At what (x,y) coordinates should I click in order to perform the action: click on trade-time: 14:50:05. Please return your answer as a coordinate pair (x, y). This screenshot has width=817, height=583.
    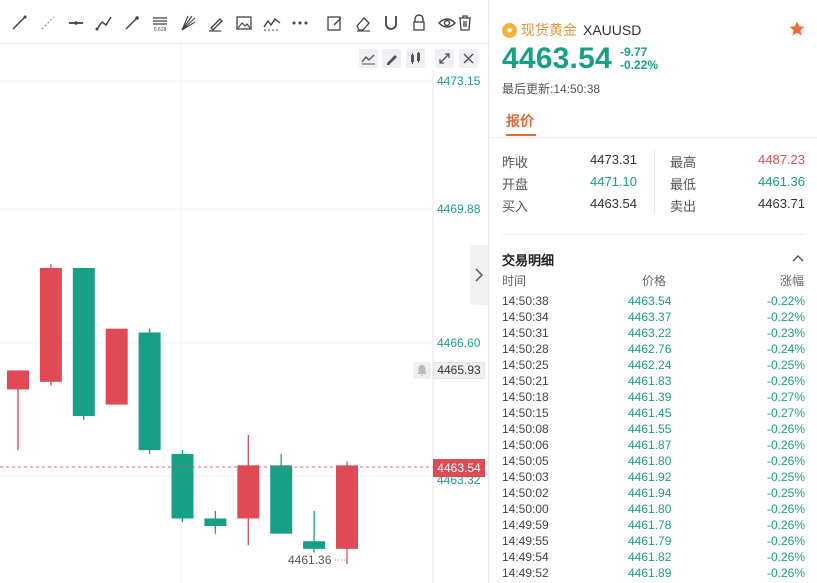
    Looking at the image, I should click on (525, 461).